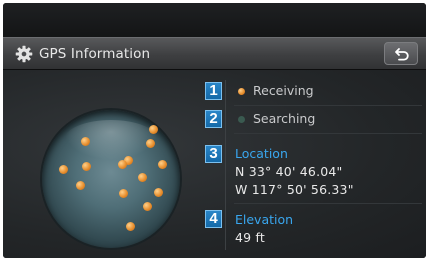 The width and height of the screenshot is (429, 261). I want to click on searching-dot-icon, so click(241, 119).